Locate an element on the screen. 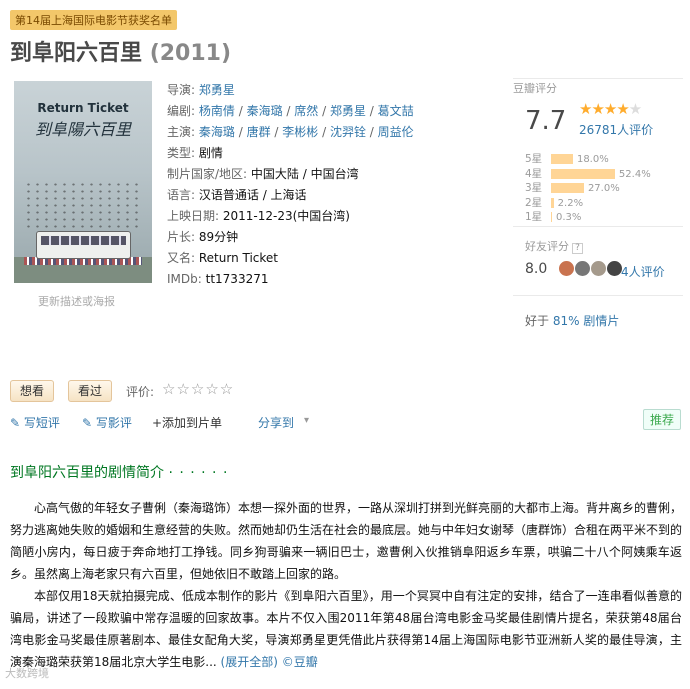 The image size is (690, 689). cast-link: 李彬彬 is located at coordinates (300, 132).